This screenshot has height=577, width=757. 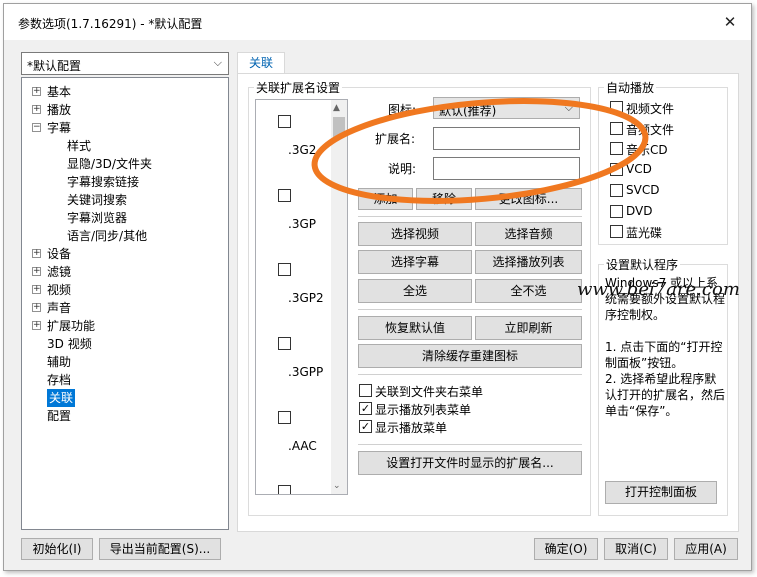 What do you see at coordinates (480, 151) in the screenshot?
I see `highlight-ellipse` at bounding box center [480, 151].